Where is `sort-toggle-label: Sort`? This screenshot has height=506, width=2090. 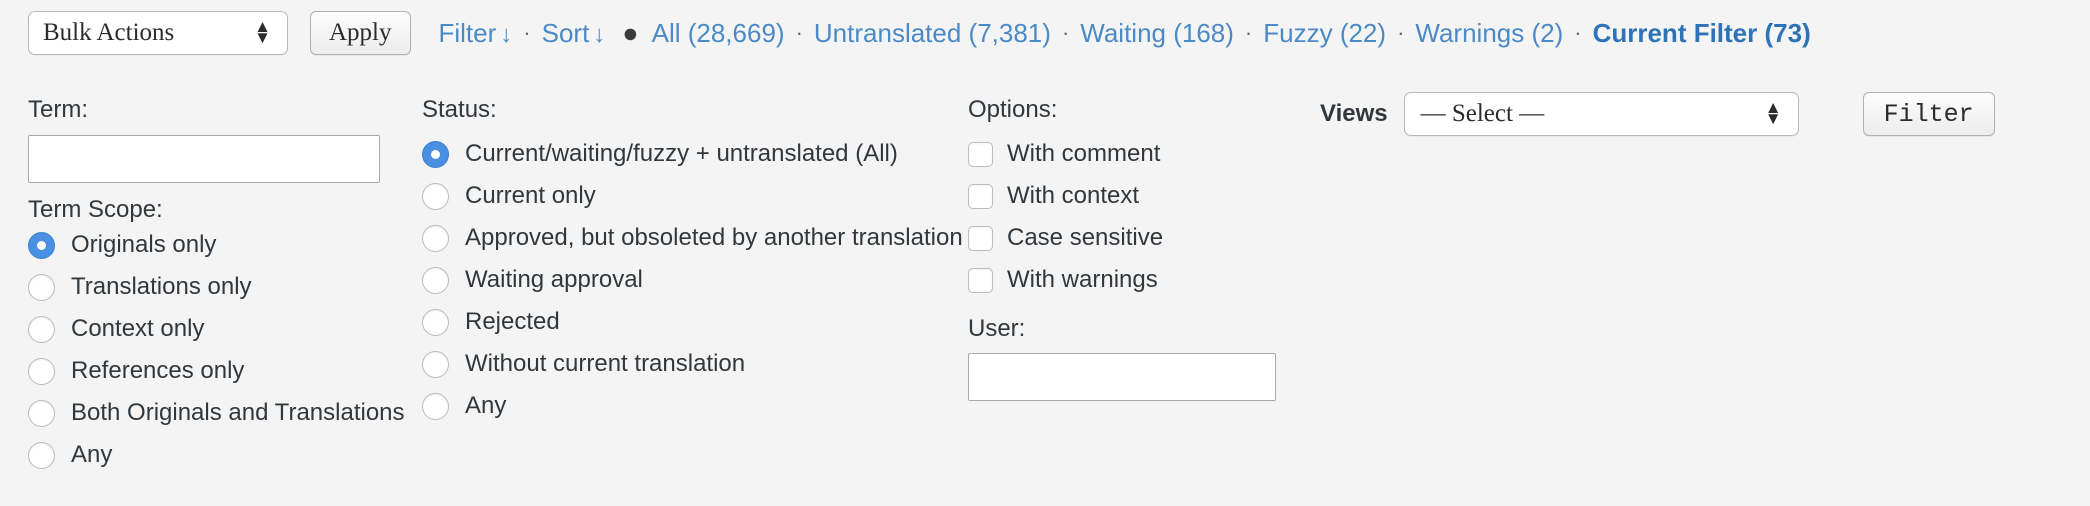 sort-toggle-label: Sort is located at coordinates (565, 32).